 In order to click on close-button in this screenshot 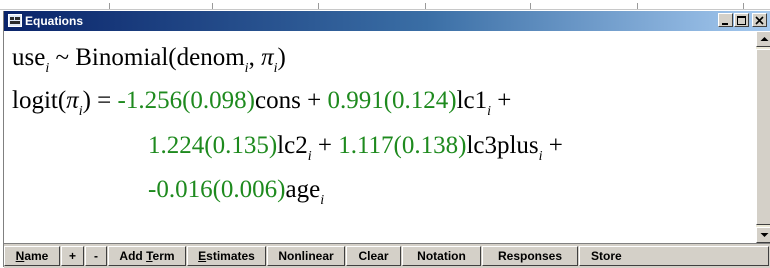, I will do `click(759, 20)`.